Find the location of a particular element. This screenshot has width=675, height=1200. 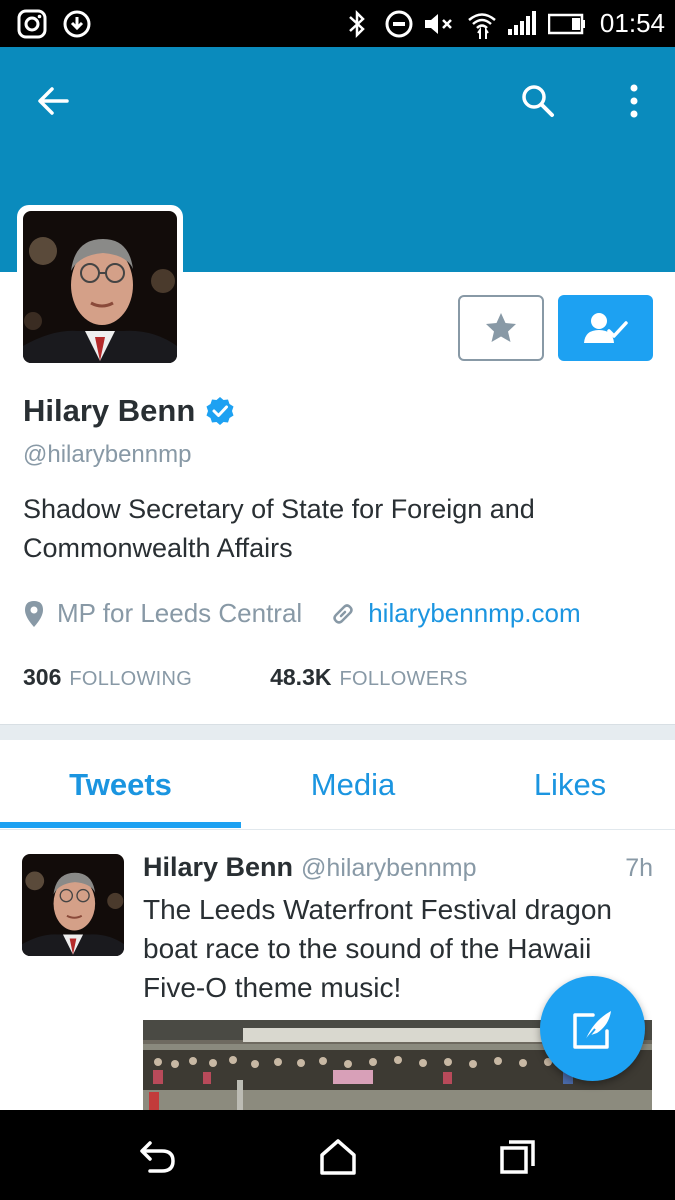

followers-stat: 48.3K FOLLOWERS is located at coordinates (369, 677).